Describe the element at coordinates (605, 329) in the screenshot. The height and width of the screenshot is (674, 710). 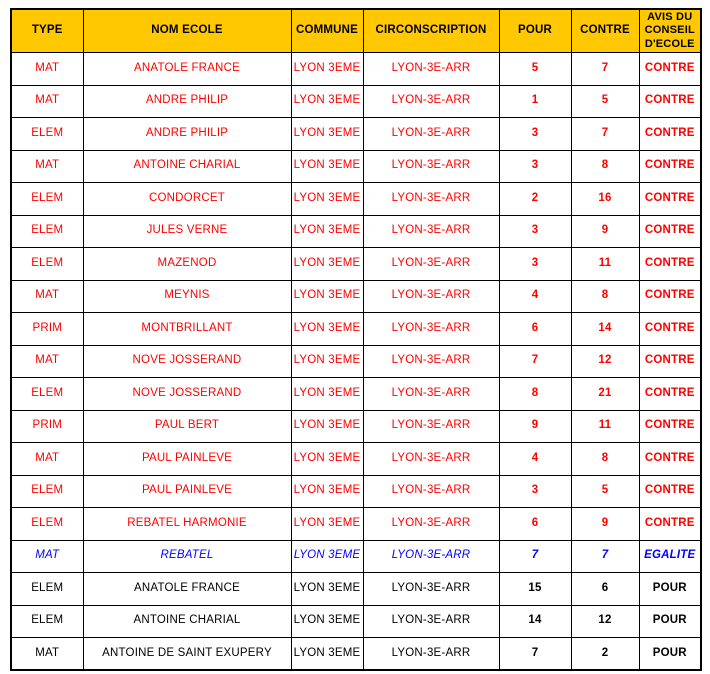
I see `cell-contre: 14` at that location.